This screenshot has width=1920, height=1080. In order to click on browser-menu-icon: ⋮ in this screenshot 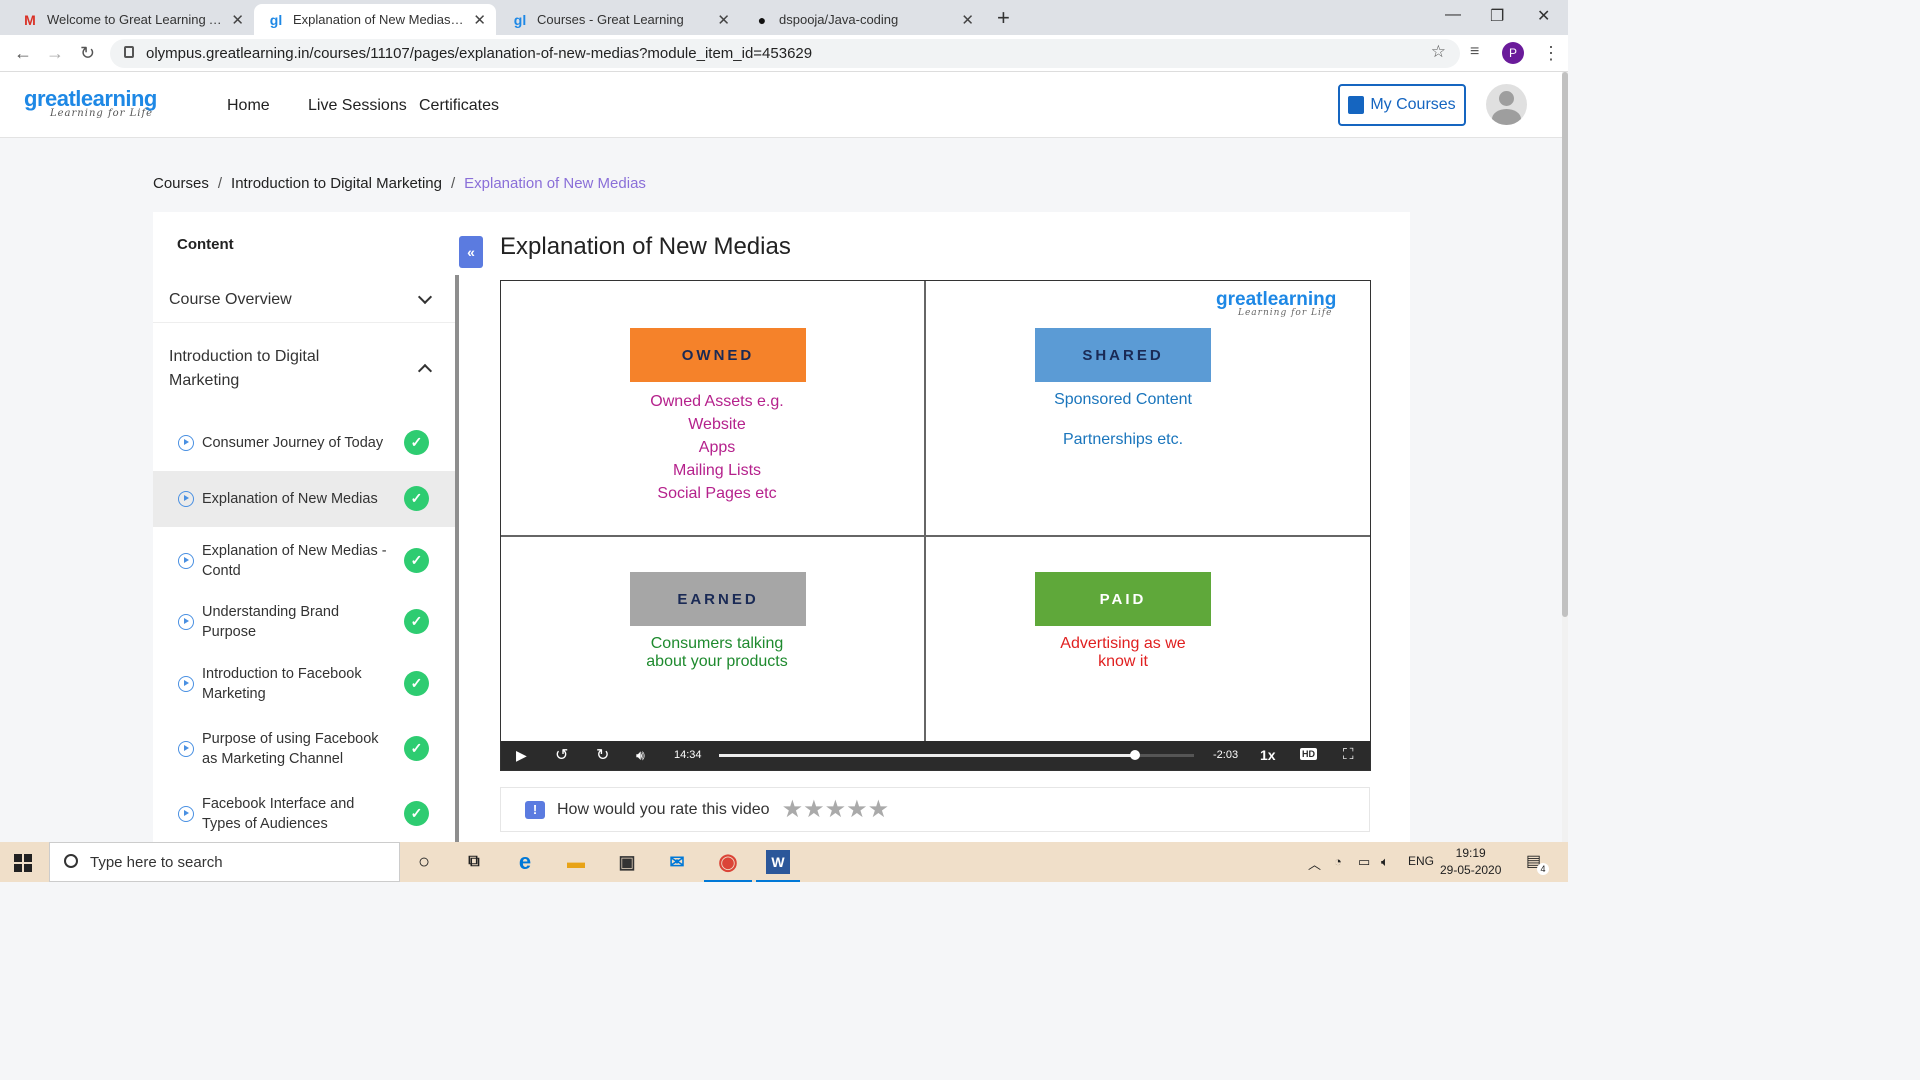, I will do `click(1551, 53)`.